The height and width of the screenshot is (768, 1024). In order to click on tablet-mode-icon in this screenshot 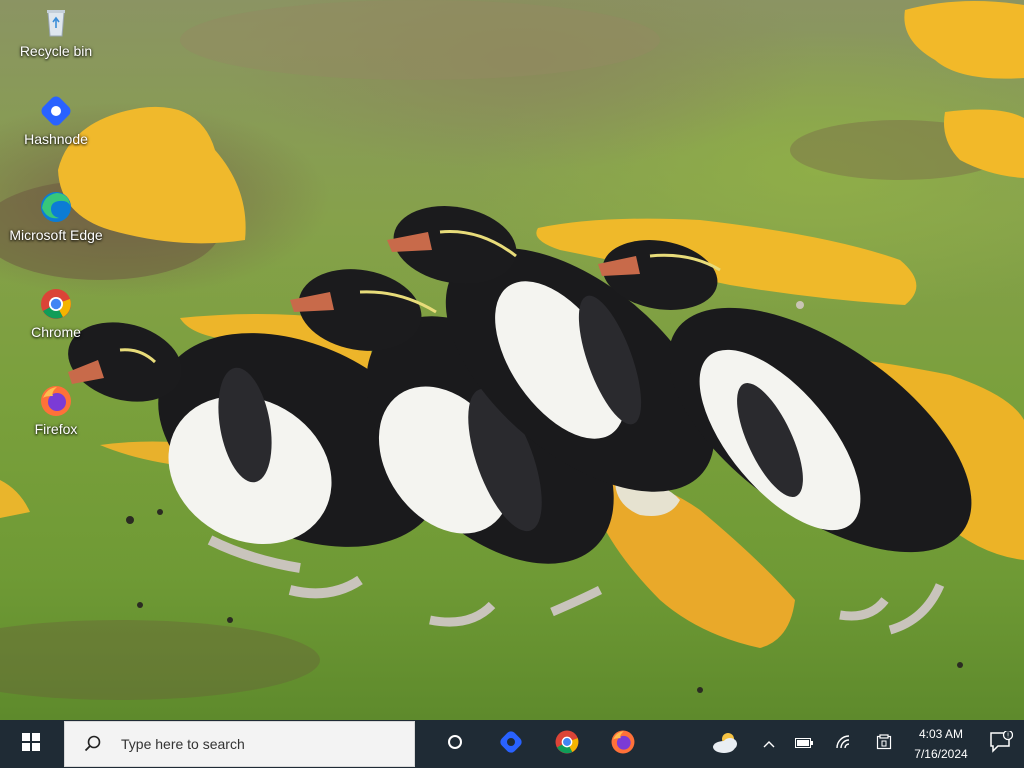, I will do `click(884, 744)`.